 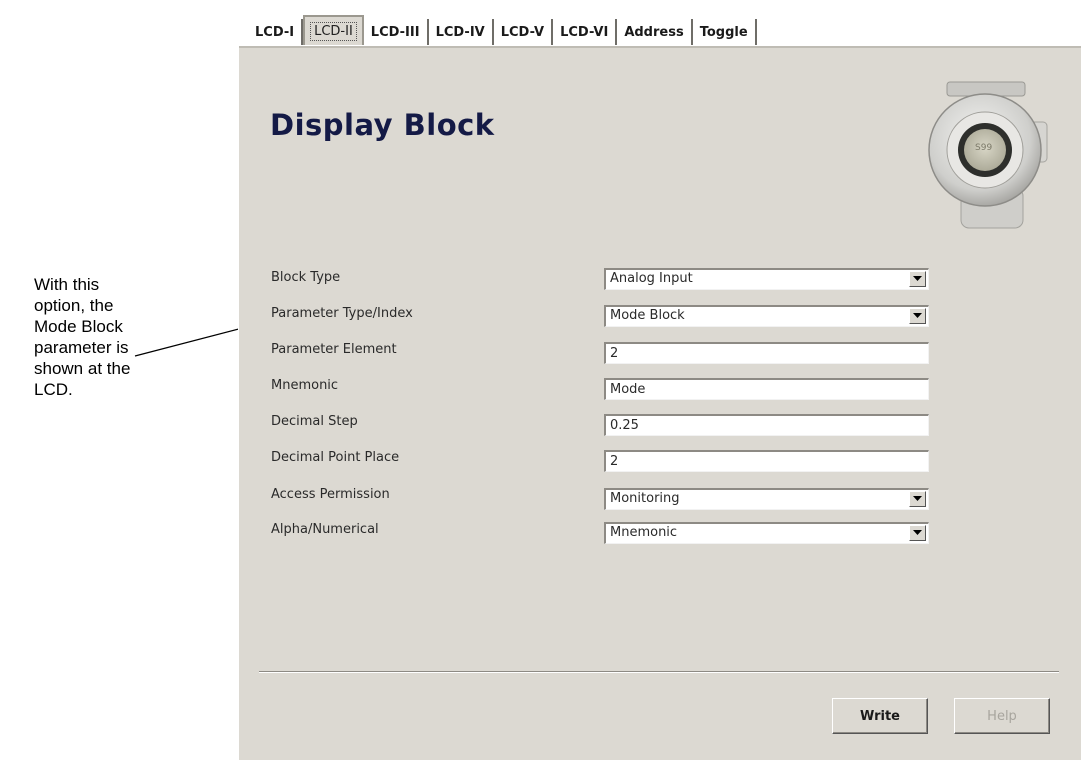 I want to click on alpha-numerical-value: Mnemonic, so click(x=644, y=532).